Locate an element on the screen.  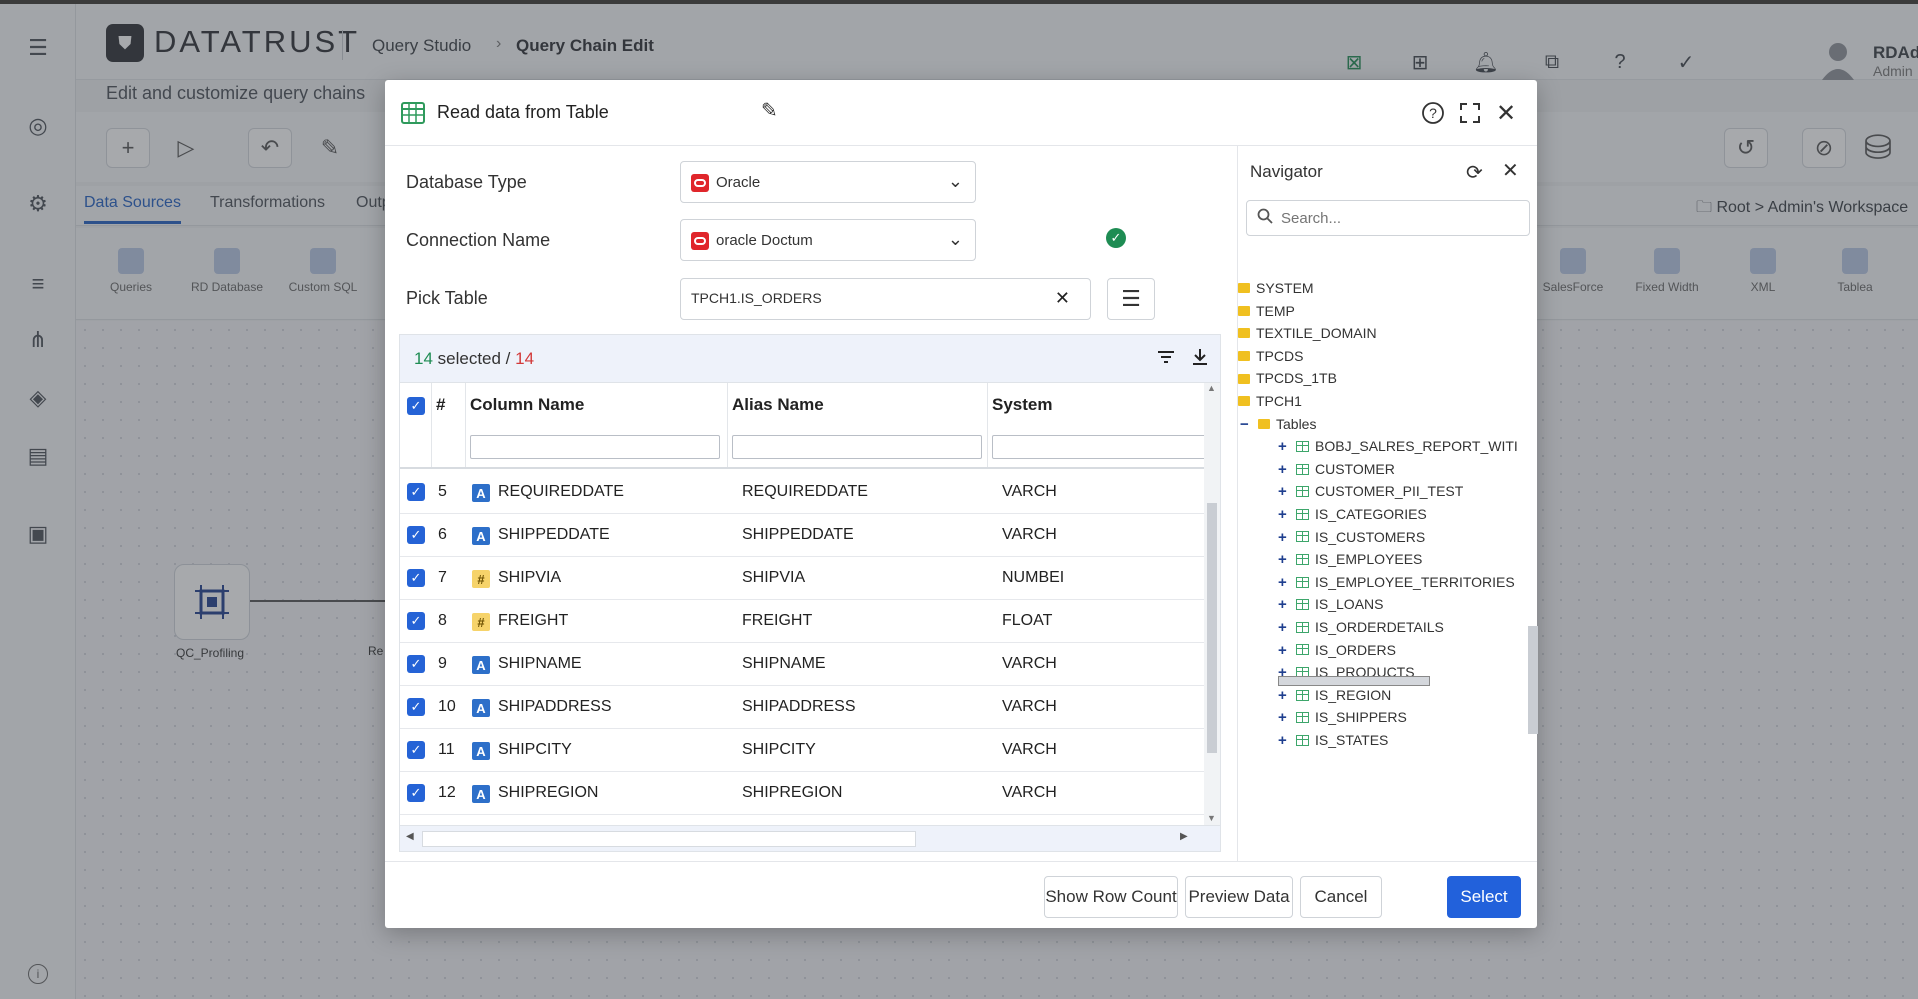
tree-schema: TPCDS_1TB is located at coordinates (1287, 380).